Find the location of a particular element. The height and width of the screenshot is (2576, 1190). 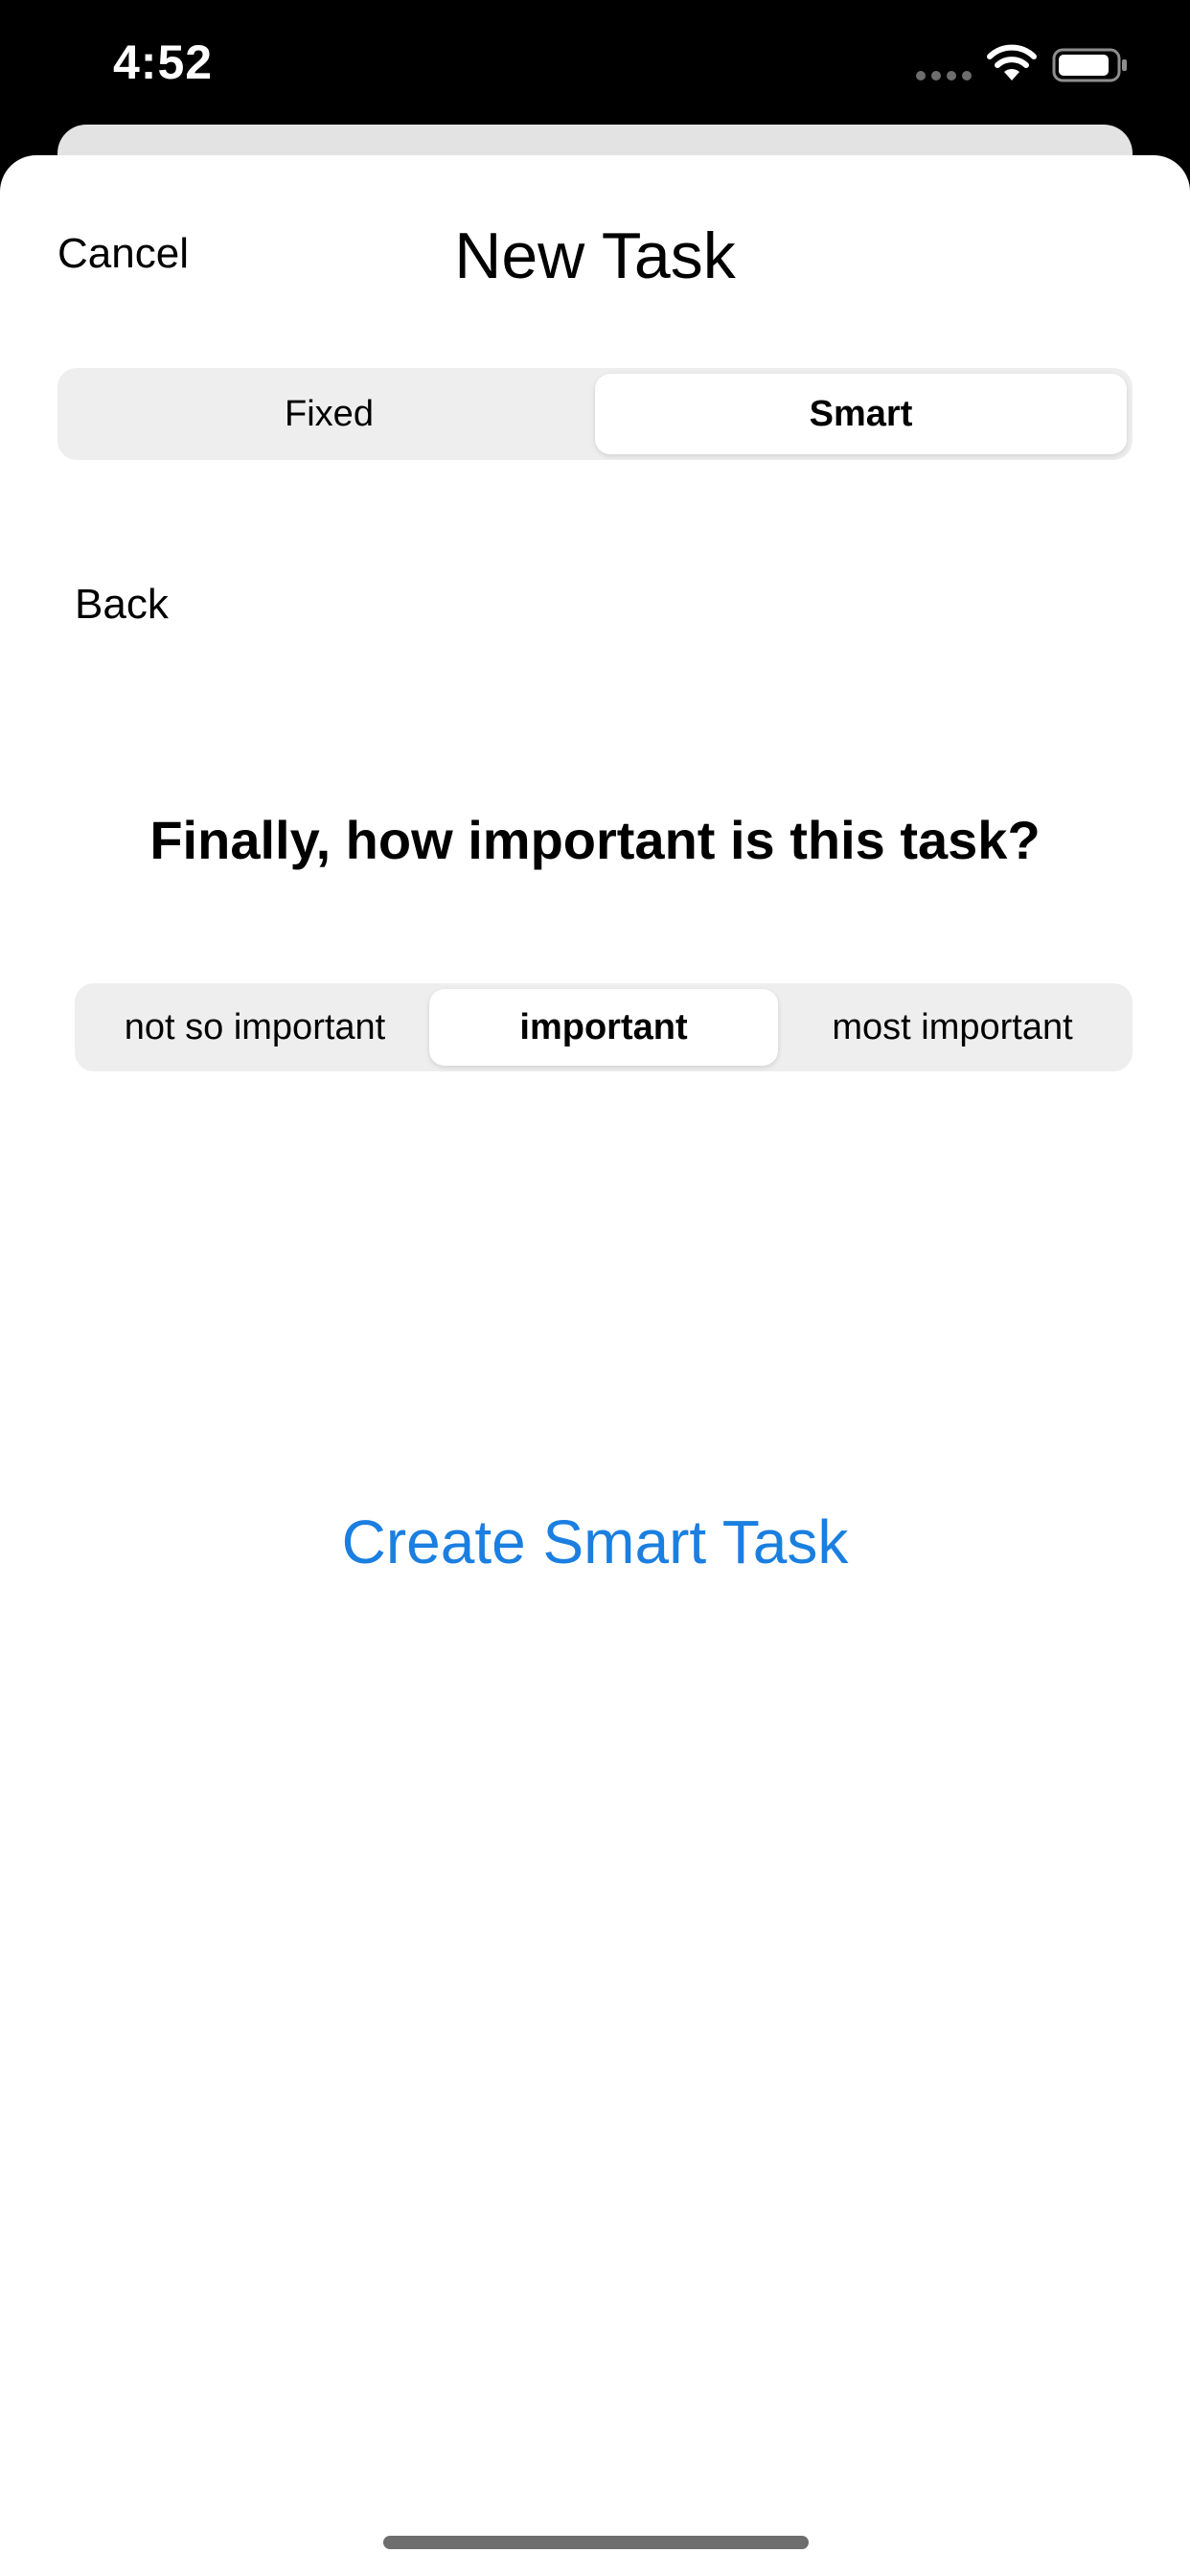

segment-most-important: most important is located at coordinates (952, 1027).